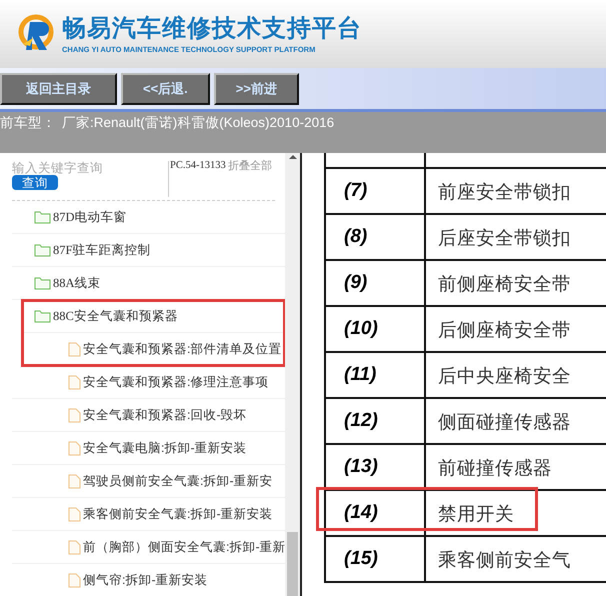 The width and height of the screenshot is (606, 596). Describe the element at coordinates (375, 329) in the screenshot. I see `table-cell: (10)` at that location.